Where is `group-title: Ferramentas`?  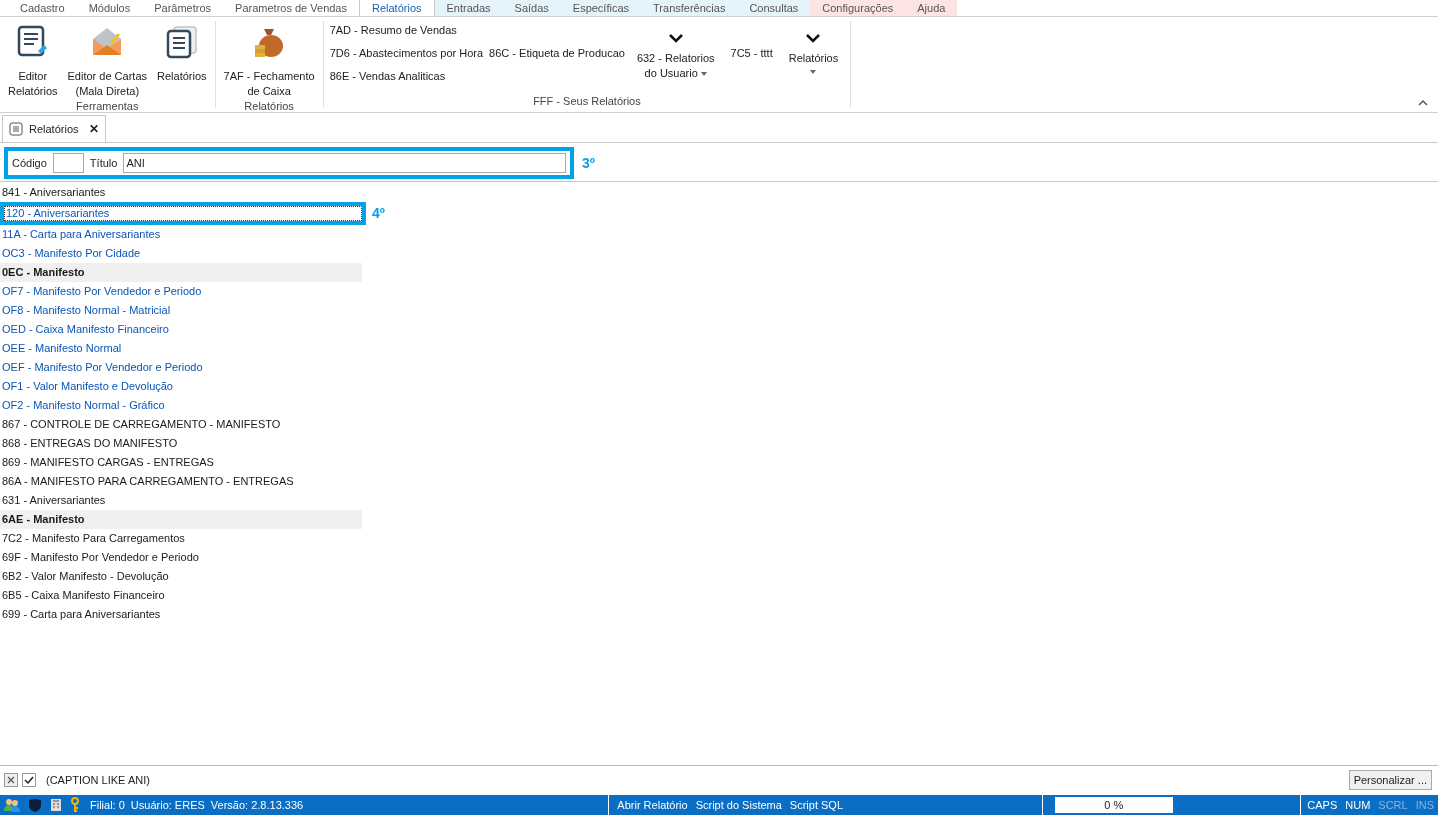 group-title: Ferramentas is located at coordinates (107, 106).